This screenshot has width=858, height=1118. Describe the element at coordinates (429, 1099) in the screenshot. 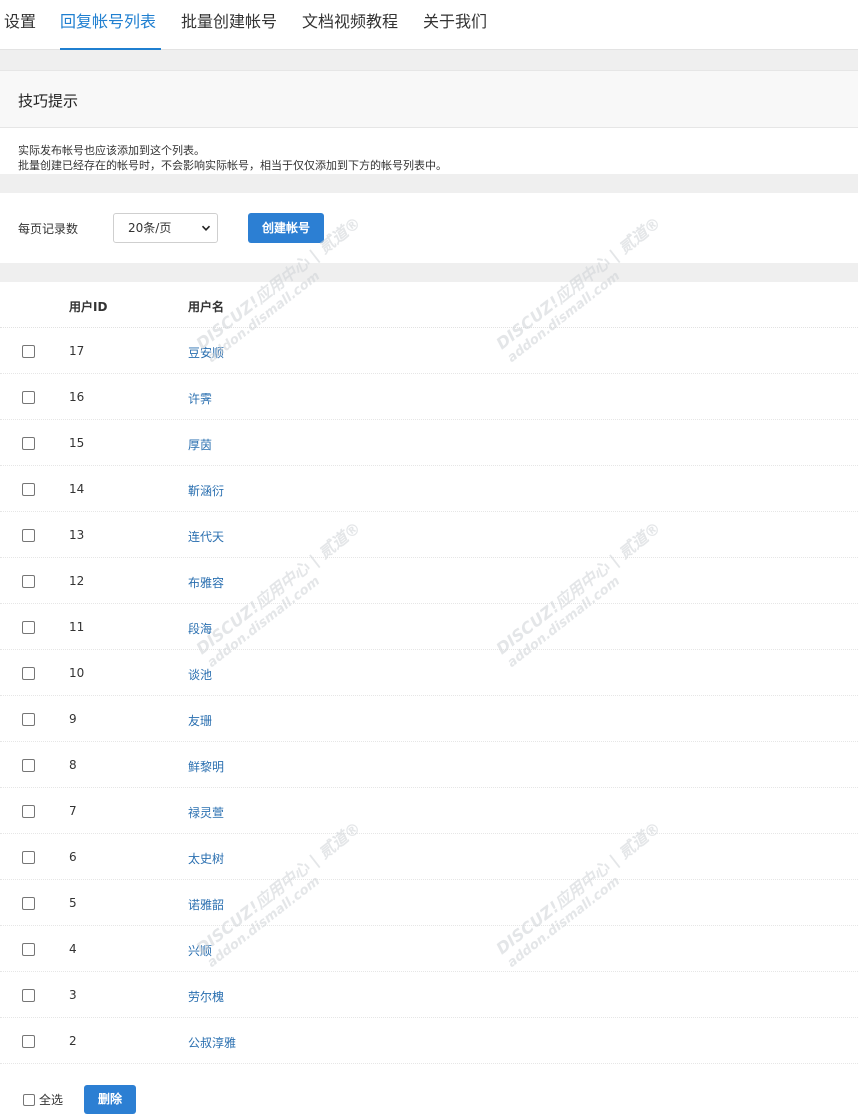

I see `table-footer: 全选 删除` at that location.